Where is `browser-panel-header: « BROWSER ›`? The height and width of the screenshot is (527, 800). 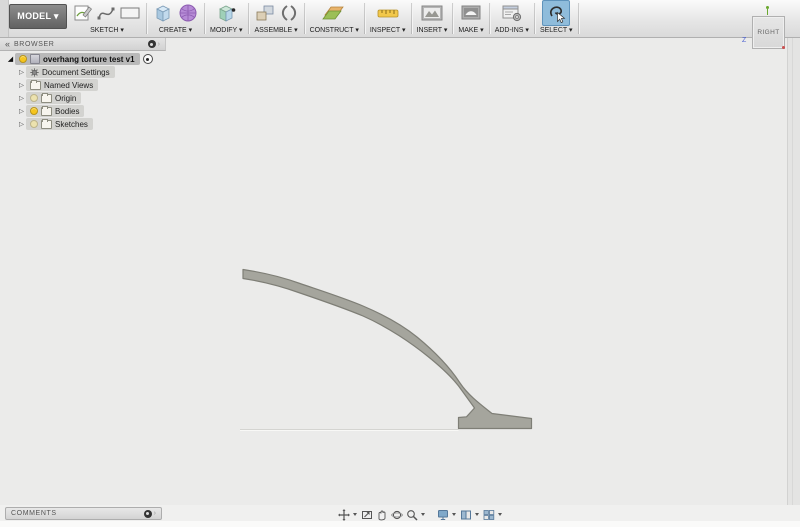
browser-panel-header: « BROWSER › is located at coordinates (83, 44).